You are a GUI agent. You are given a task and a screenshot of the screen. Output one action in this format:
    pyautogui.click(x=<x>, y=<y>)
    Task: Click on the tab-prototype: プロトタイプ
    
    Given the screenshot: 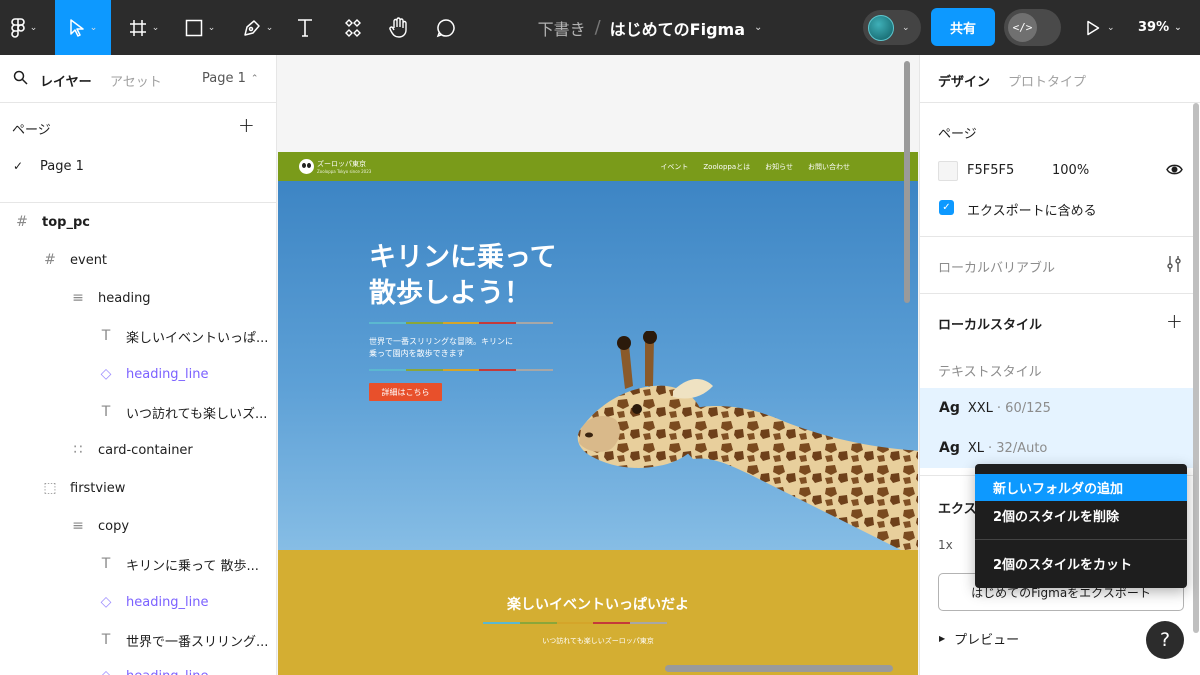 What is the action you would take?
    pyautogui.click(x=1047, y=80)
    